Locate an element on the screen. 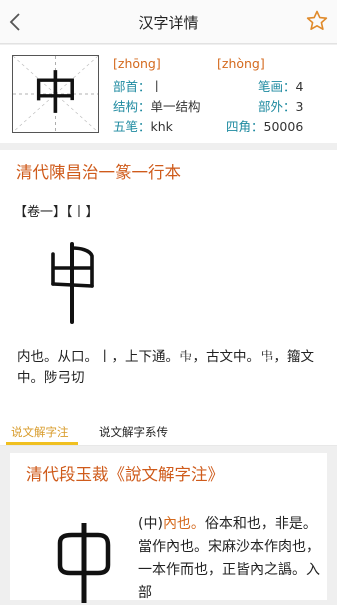 The width and height of the screenshot is (337, 605). volume-label: 【卷一】【丨】 is located at coordinates (56, 212).